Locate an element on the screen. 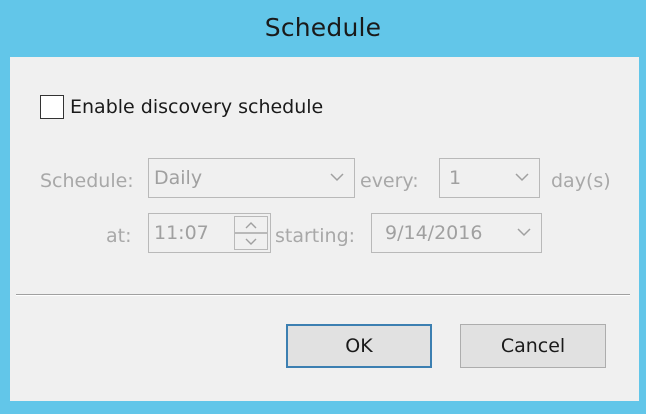 The height and width of the screenshot is (414, 646). starting-label: starting: is located at coordinates (315, 236).